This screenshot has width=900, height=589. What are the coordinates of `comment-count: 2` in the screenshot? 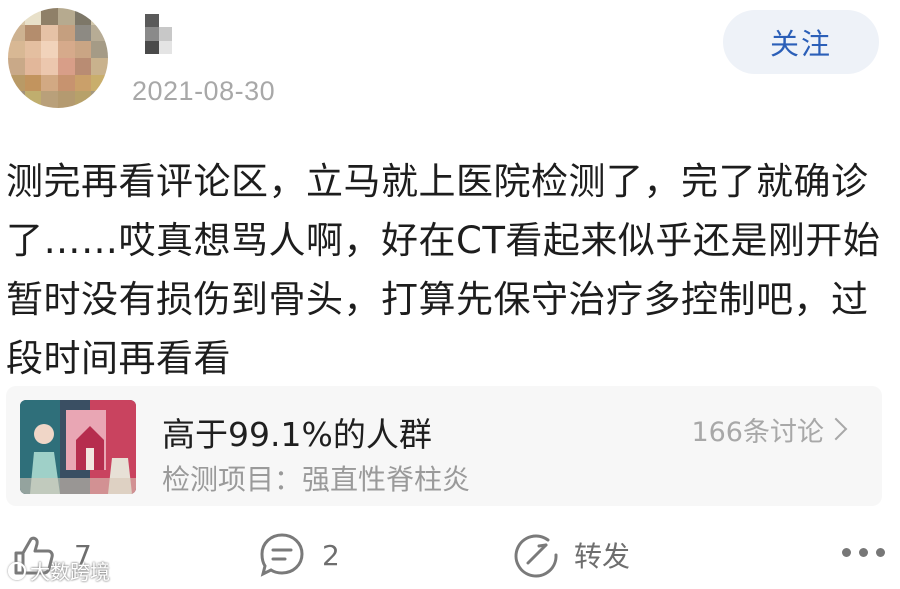 It's located at (331, 555).